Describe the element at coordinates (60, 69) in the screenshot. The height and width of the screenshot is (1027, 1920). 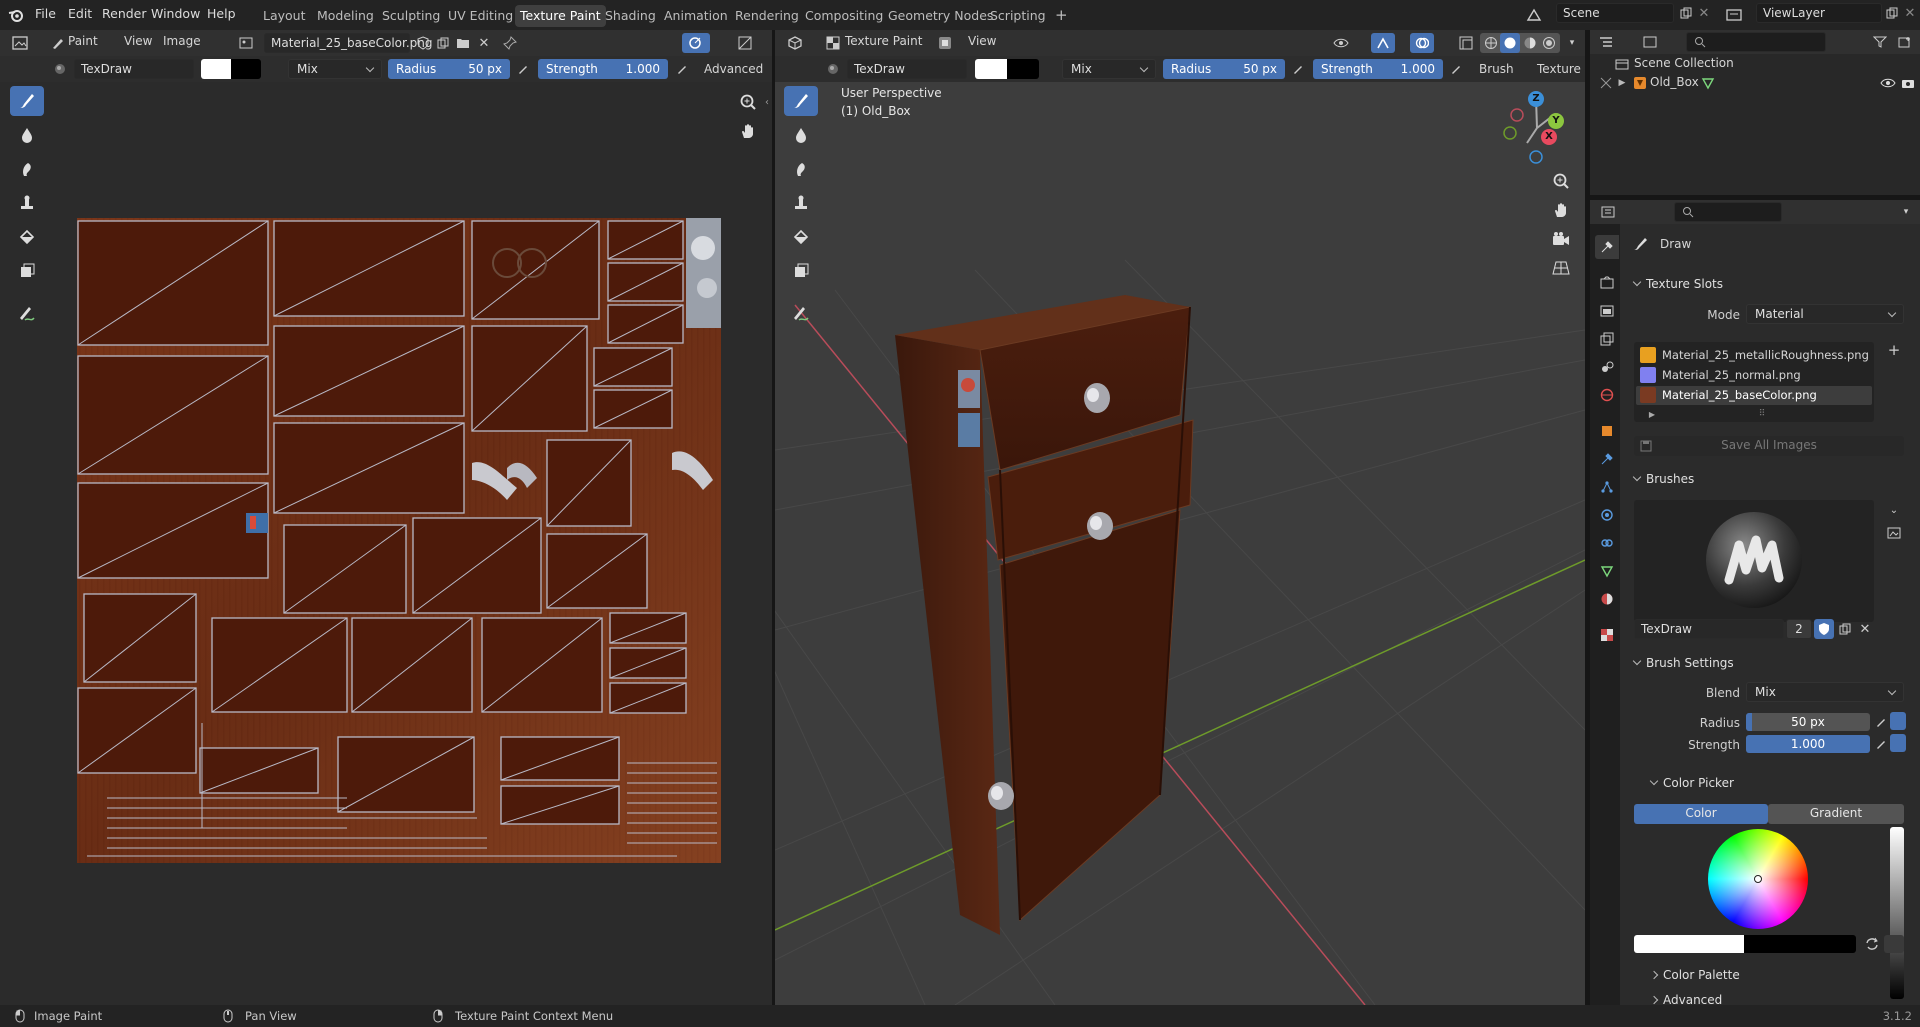
I see `brush-icon` at that location.